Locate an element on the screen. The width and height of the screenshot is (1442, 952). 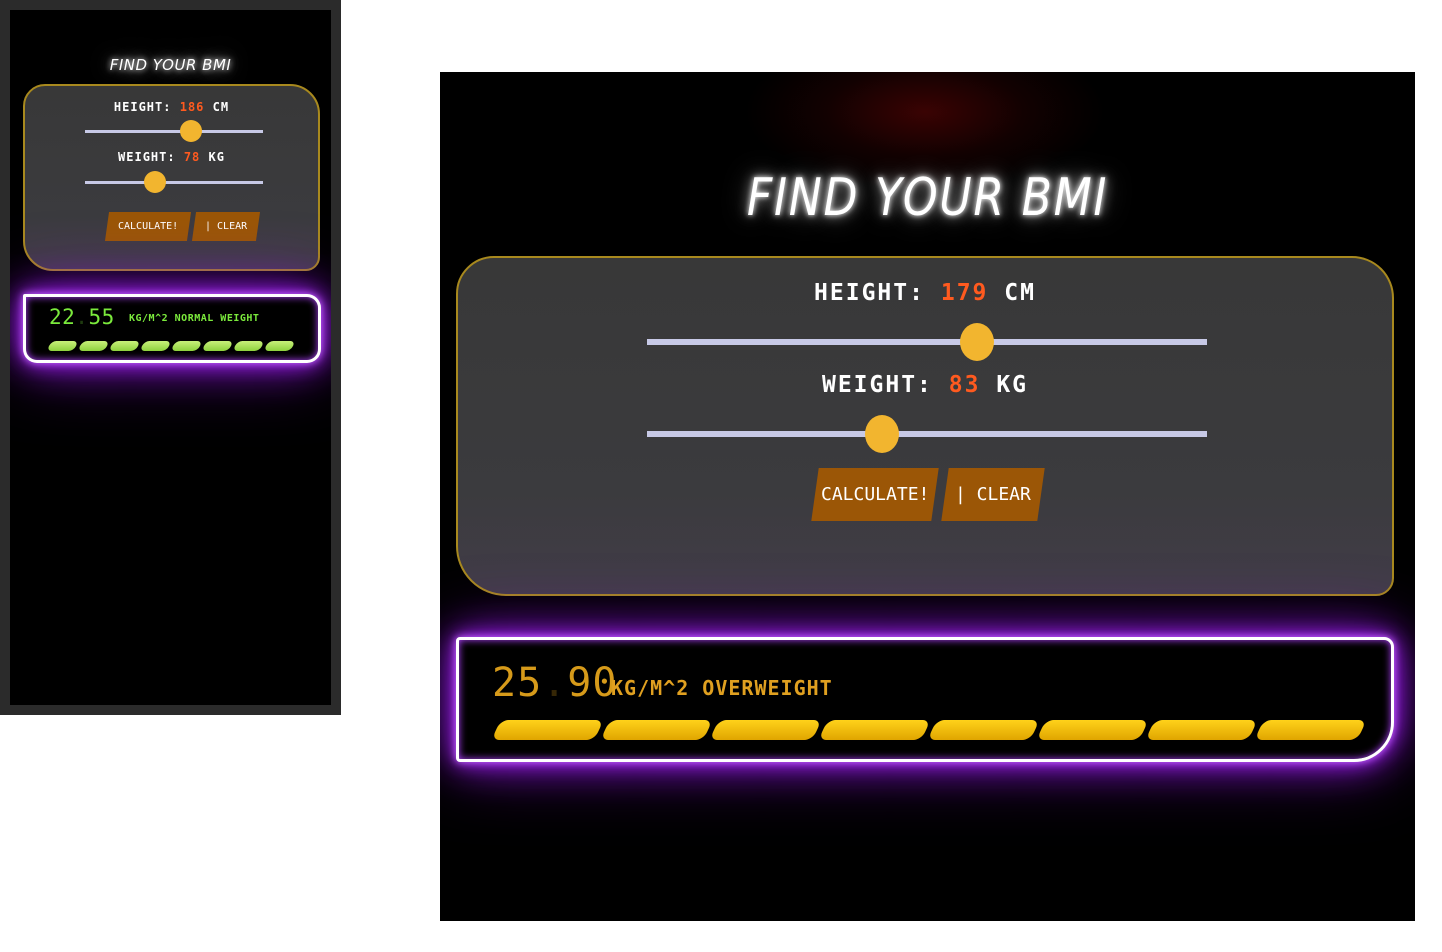
weight-label-row: WEIGHT: 78 KG is located at coordinates (171, 157).